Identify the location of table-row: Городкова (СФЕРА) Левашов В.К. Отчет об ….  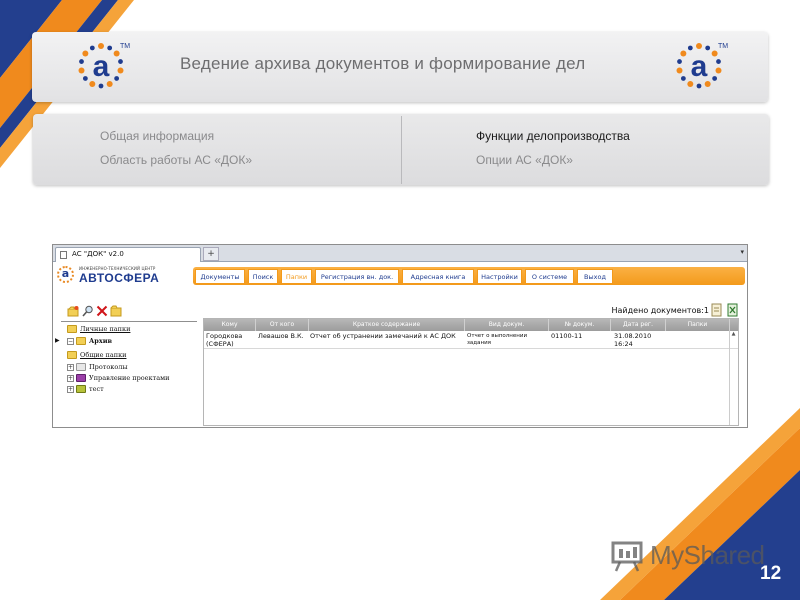
(471, 340).